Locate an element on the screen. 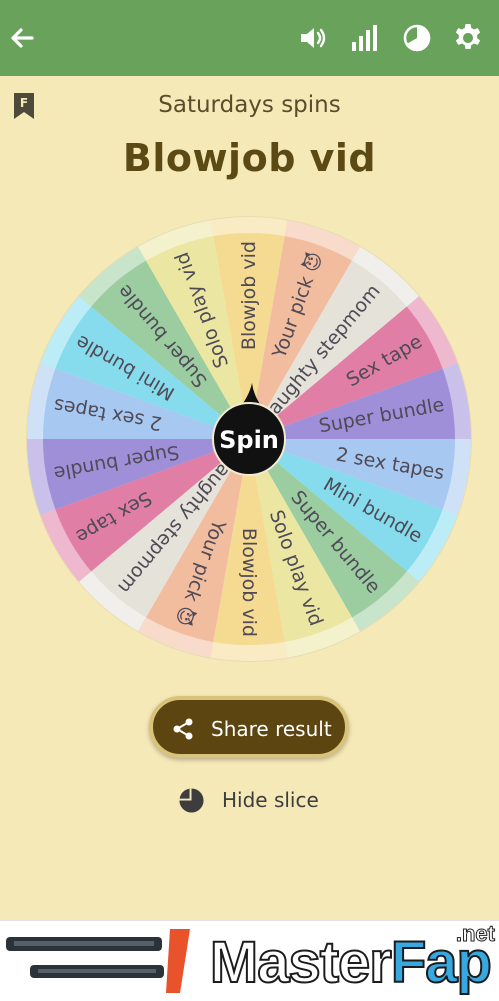 The width and height of the screenshot is (499, 1001). ad-brand-part-a: Master is located at coordinates (301, 962).